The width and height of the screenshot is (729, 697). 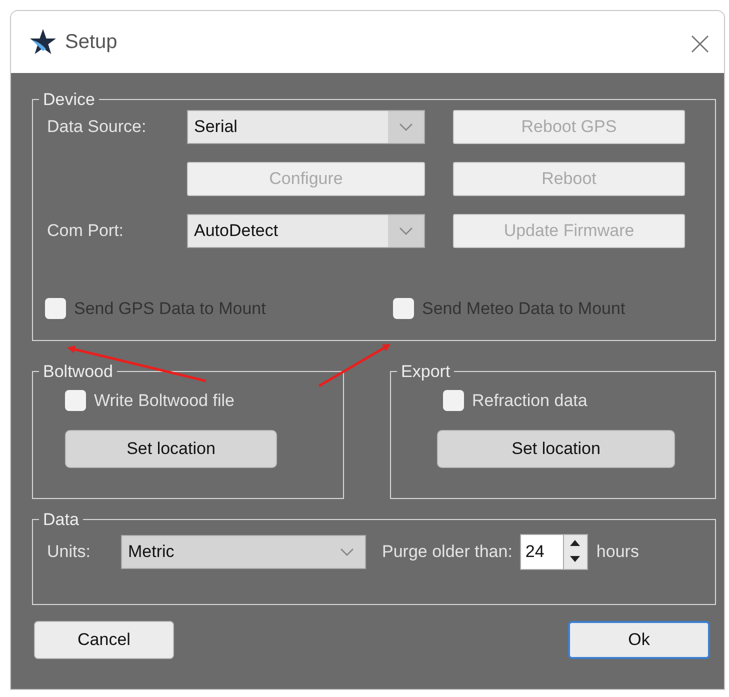 What do you see at coordinates (639, 640) in the screenshot?
I see `ok-button: Ok` at bounding box center [639, 640].